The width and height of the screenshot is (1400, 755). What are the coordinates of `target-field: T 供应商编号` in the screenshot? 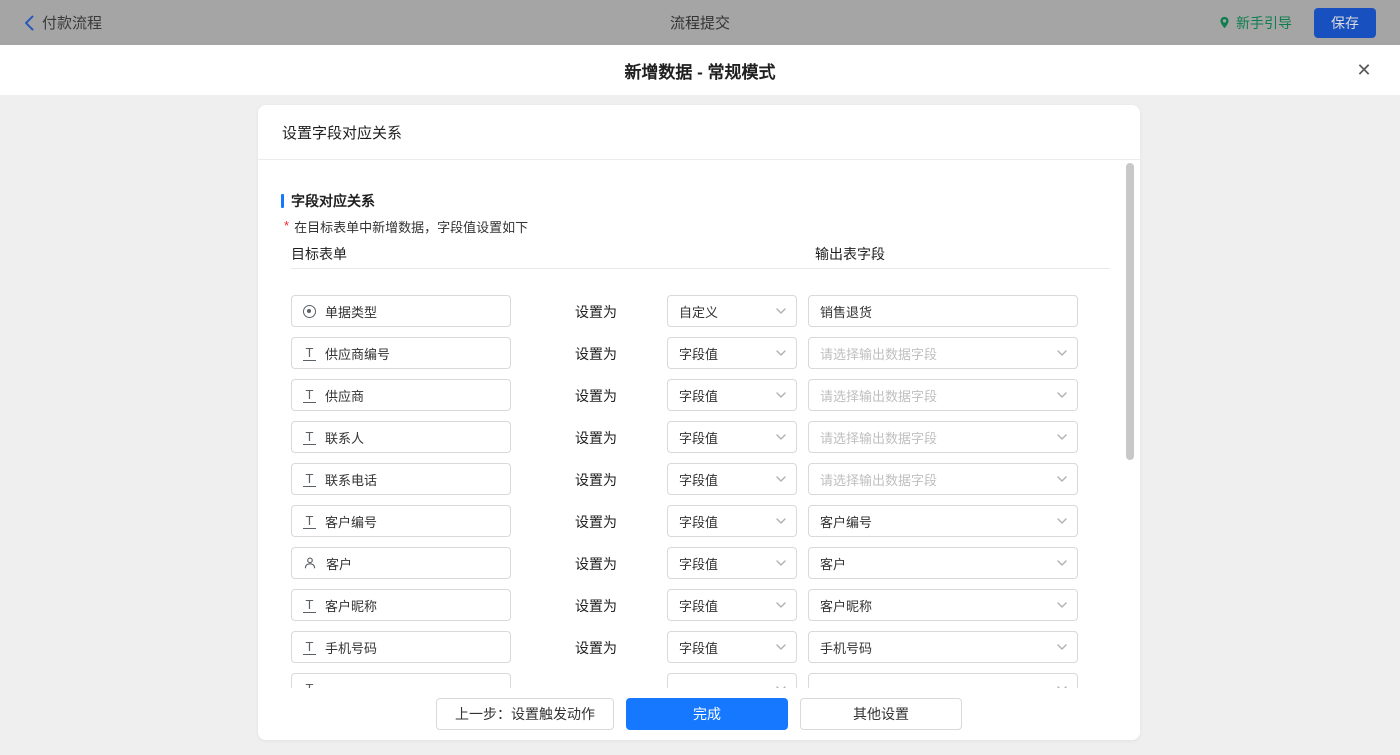 It's located at (401, 353).